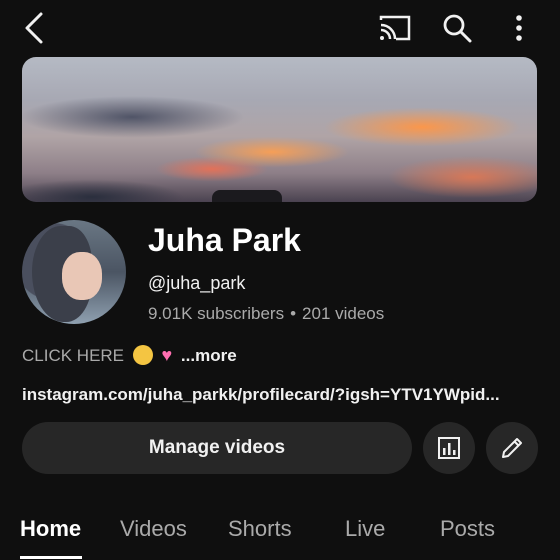 The width and height of the screenshot is (560, 560). I want to click on banner-treeline, so click(247, 196).